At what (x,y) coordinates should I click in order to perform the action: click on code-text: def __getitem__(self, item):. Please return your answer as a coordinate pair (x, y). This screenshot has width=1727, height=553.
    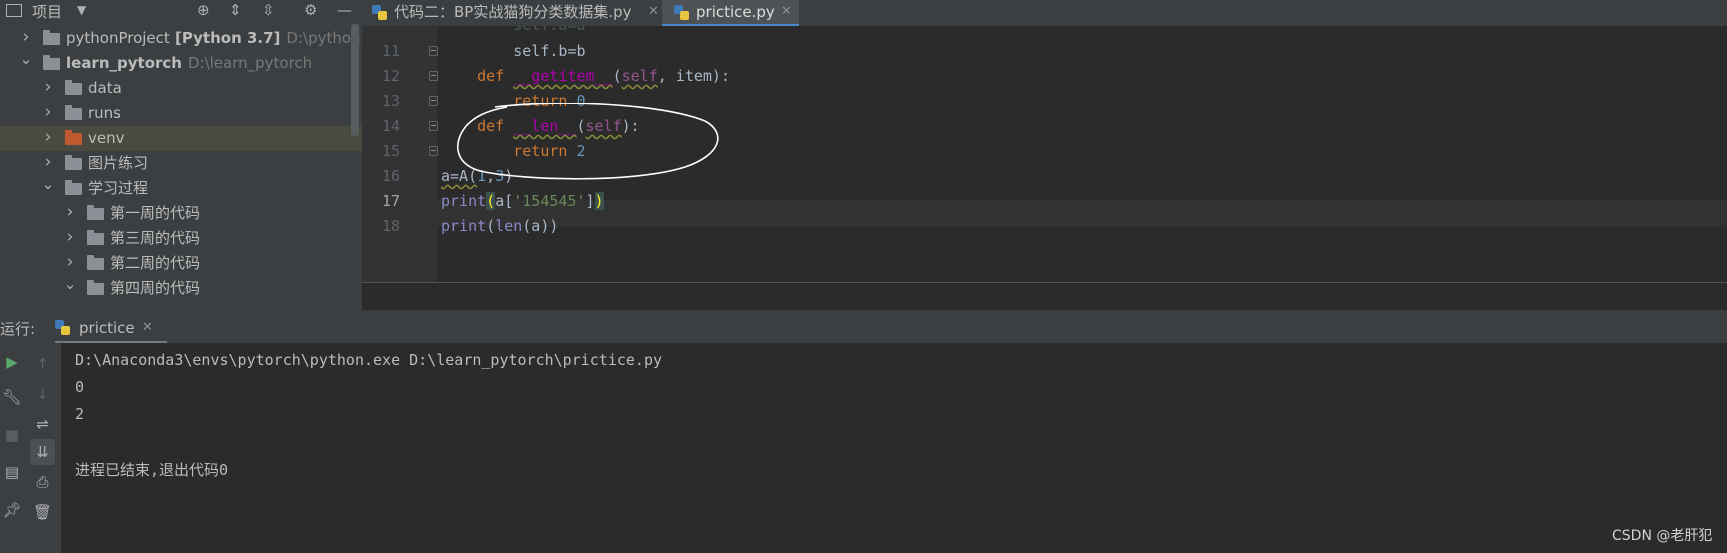
    Looking at the image, I should click on (585, 76).